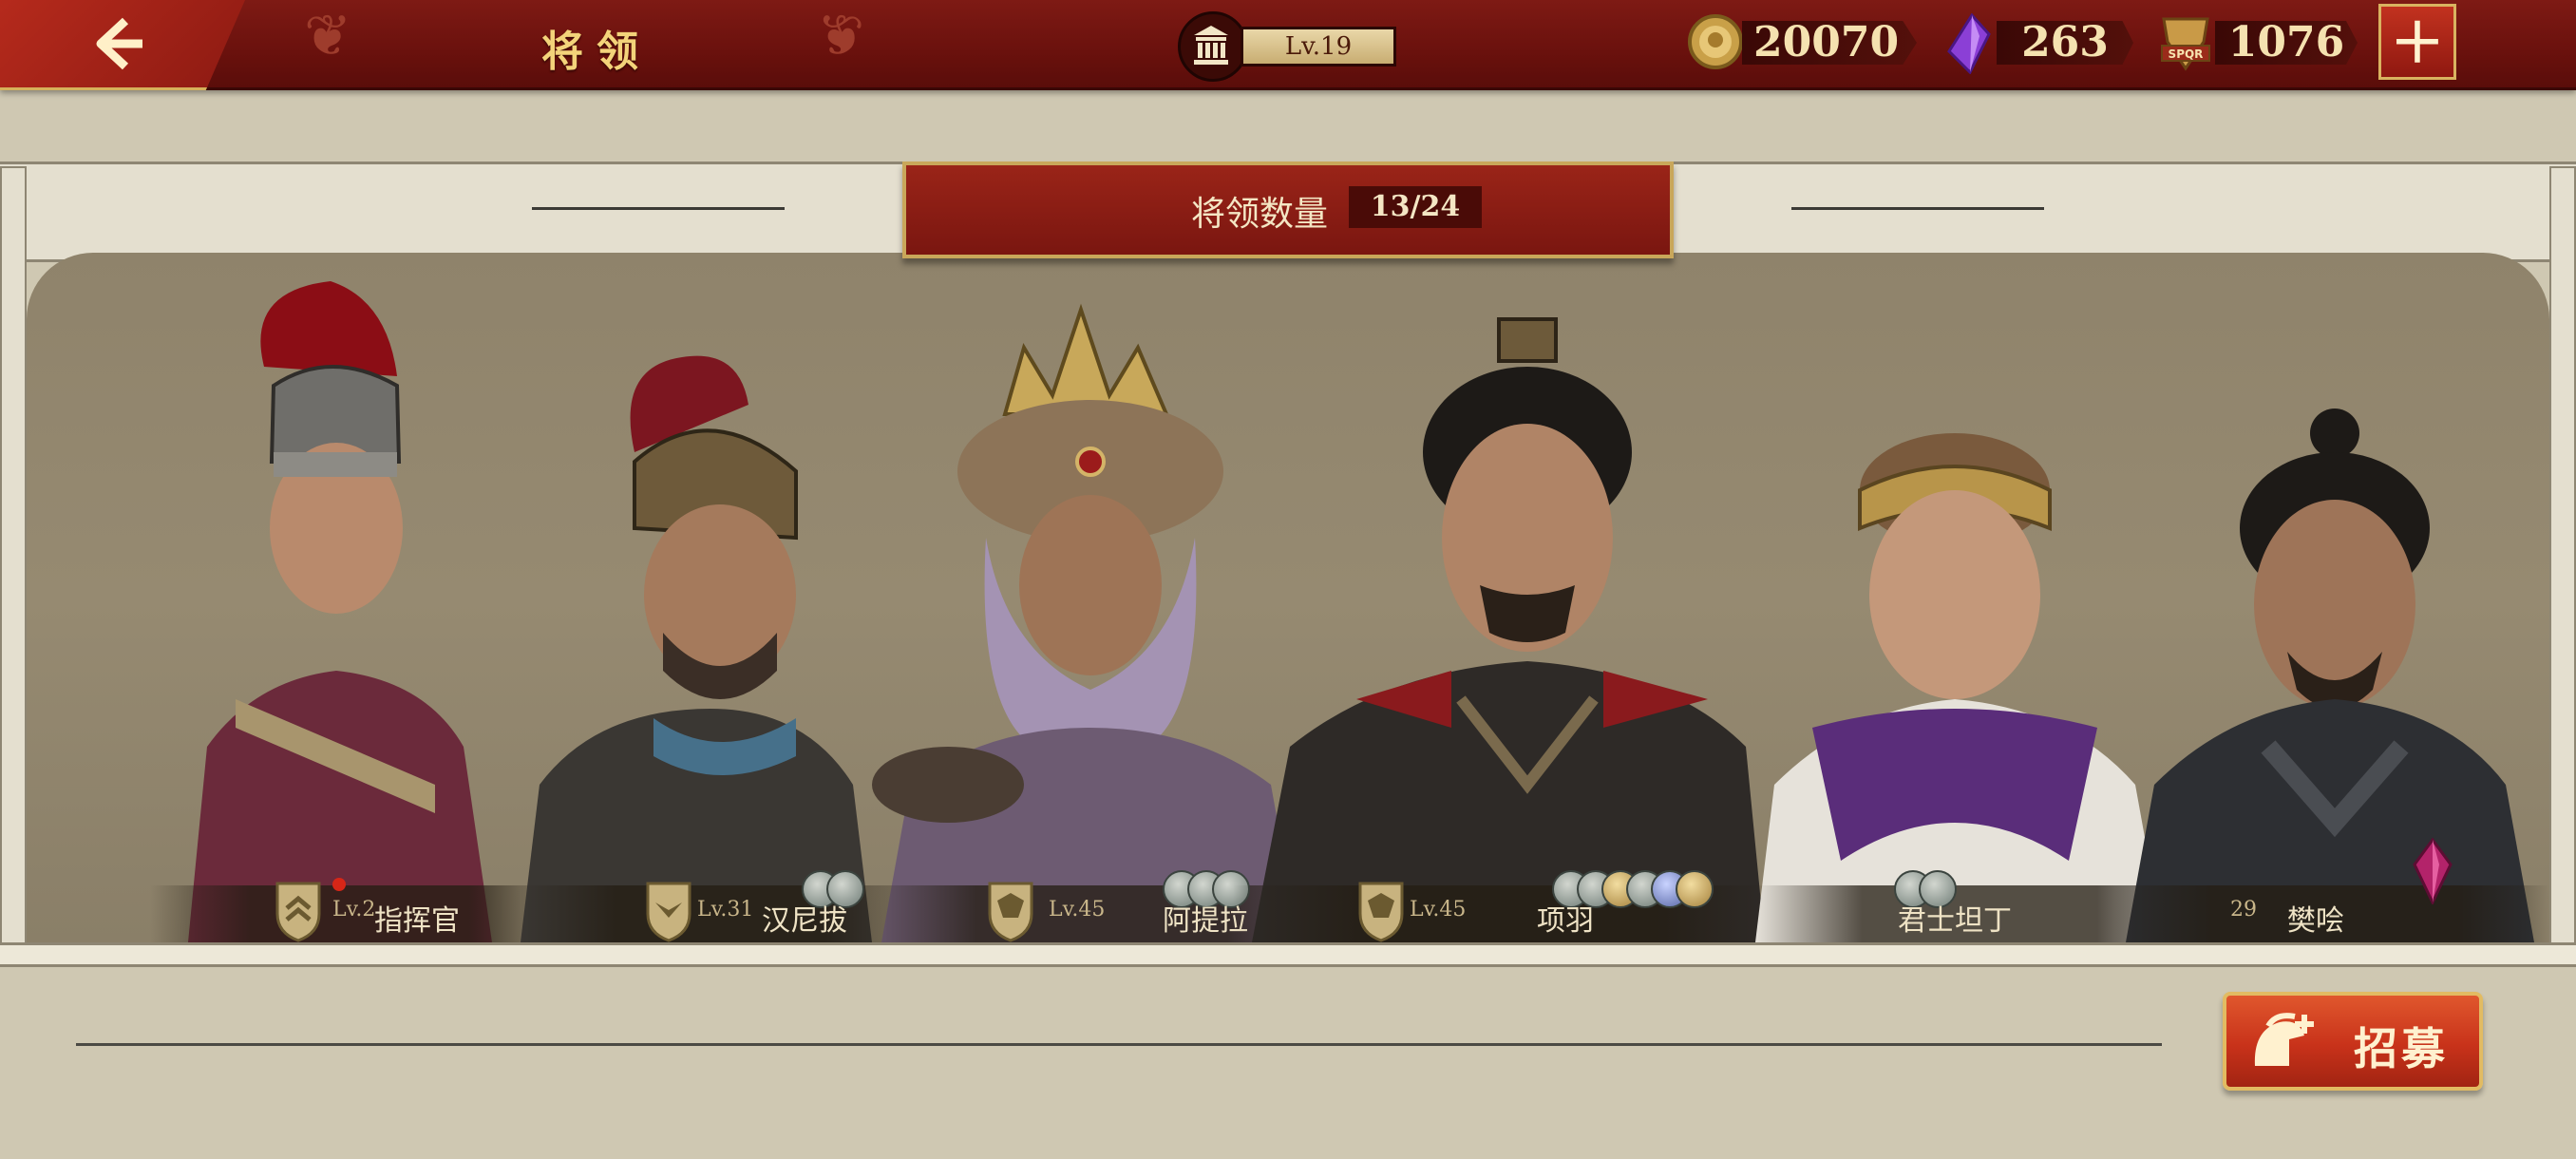 The width and height of the screenshot is (2576, 1159). Describe the element at coordinates (804, 921) in the screenshot. I see `general-name: 汉尼拔` at that location.